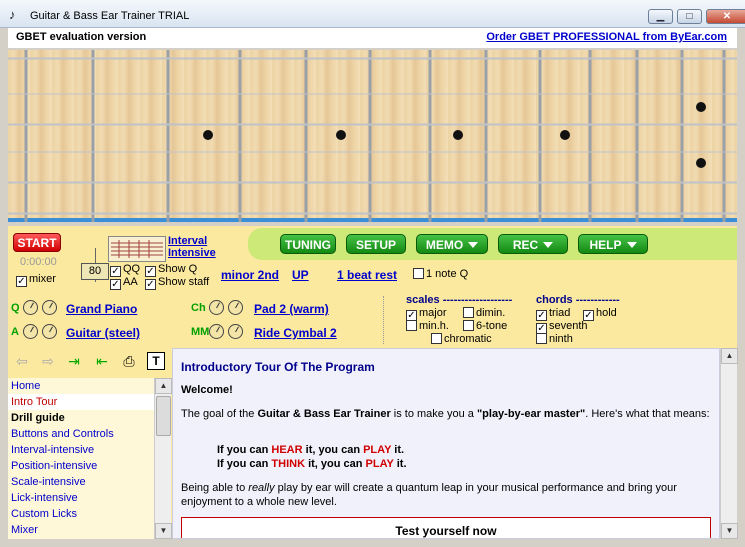 This screenshot has height=547, width=745. What do you see at coordinates (124, 283) in the screenshot?
I see `aa-option: ✓ AA` at bounding box center [124, 283].